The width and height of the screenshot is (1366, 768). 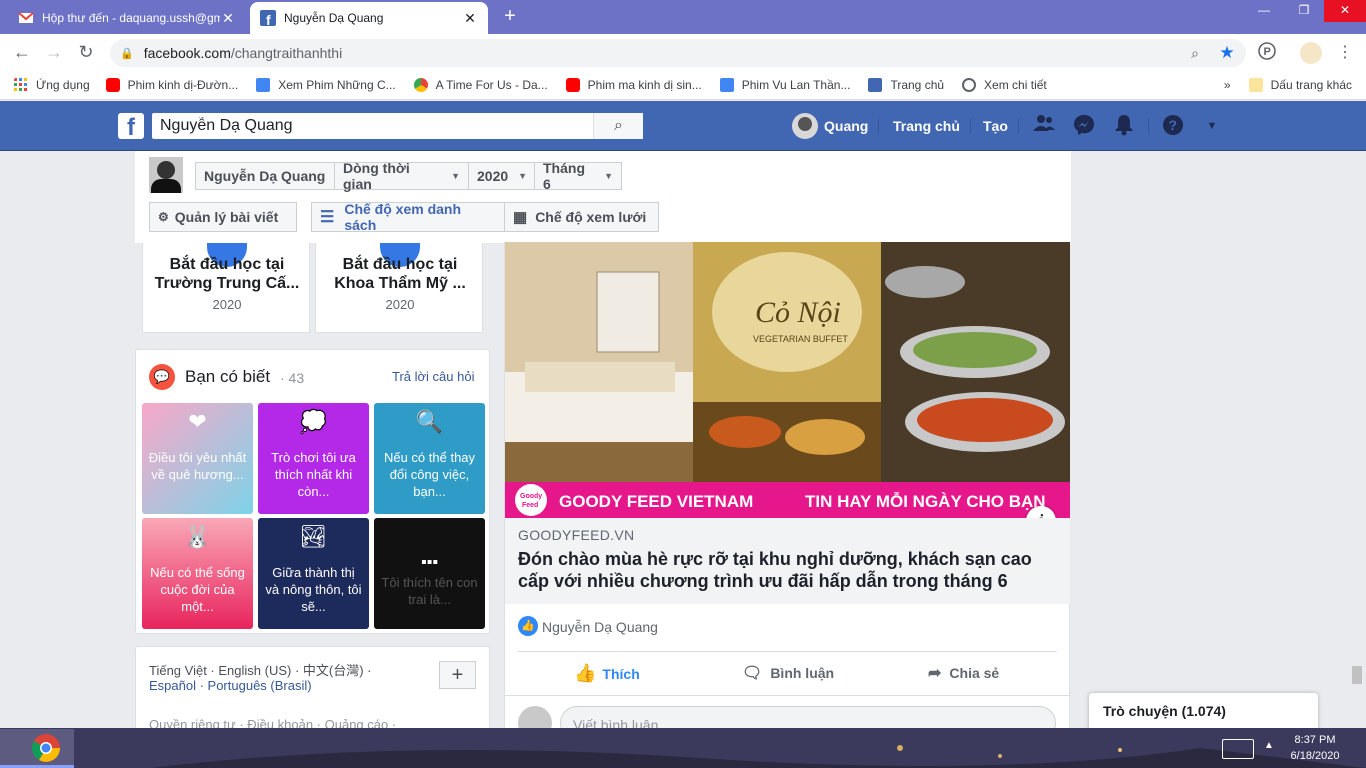 What do you see at coordinates (656, 501) in the screenshot?
I see `ad-brand: GOODY FEED VIETNAM` at bounding box center [656, 501].